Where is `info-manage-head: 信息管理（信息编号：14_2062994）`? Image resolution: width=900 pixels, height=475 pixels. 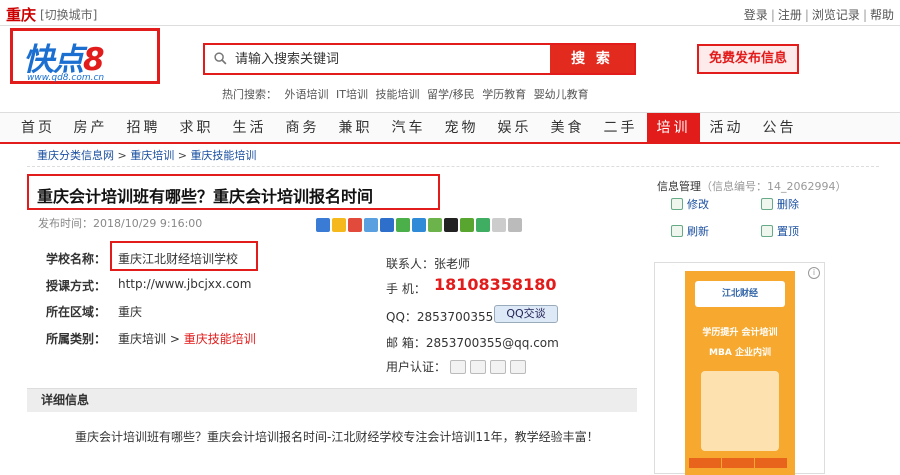 info-manage-head: 信息管理（信息编号：14_2062994） is located at coordinates (752, 186).